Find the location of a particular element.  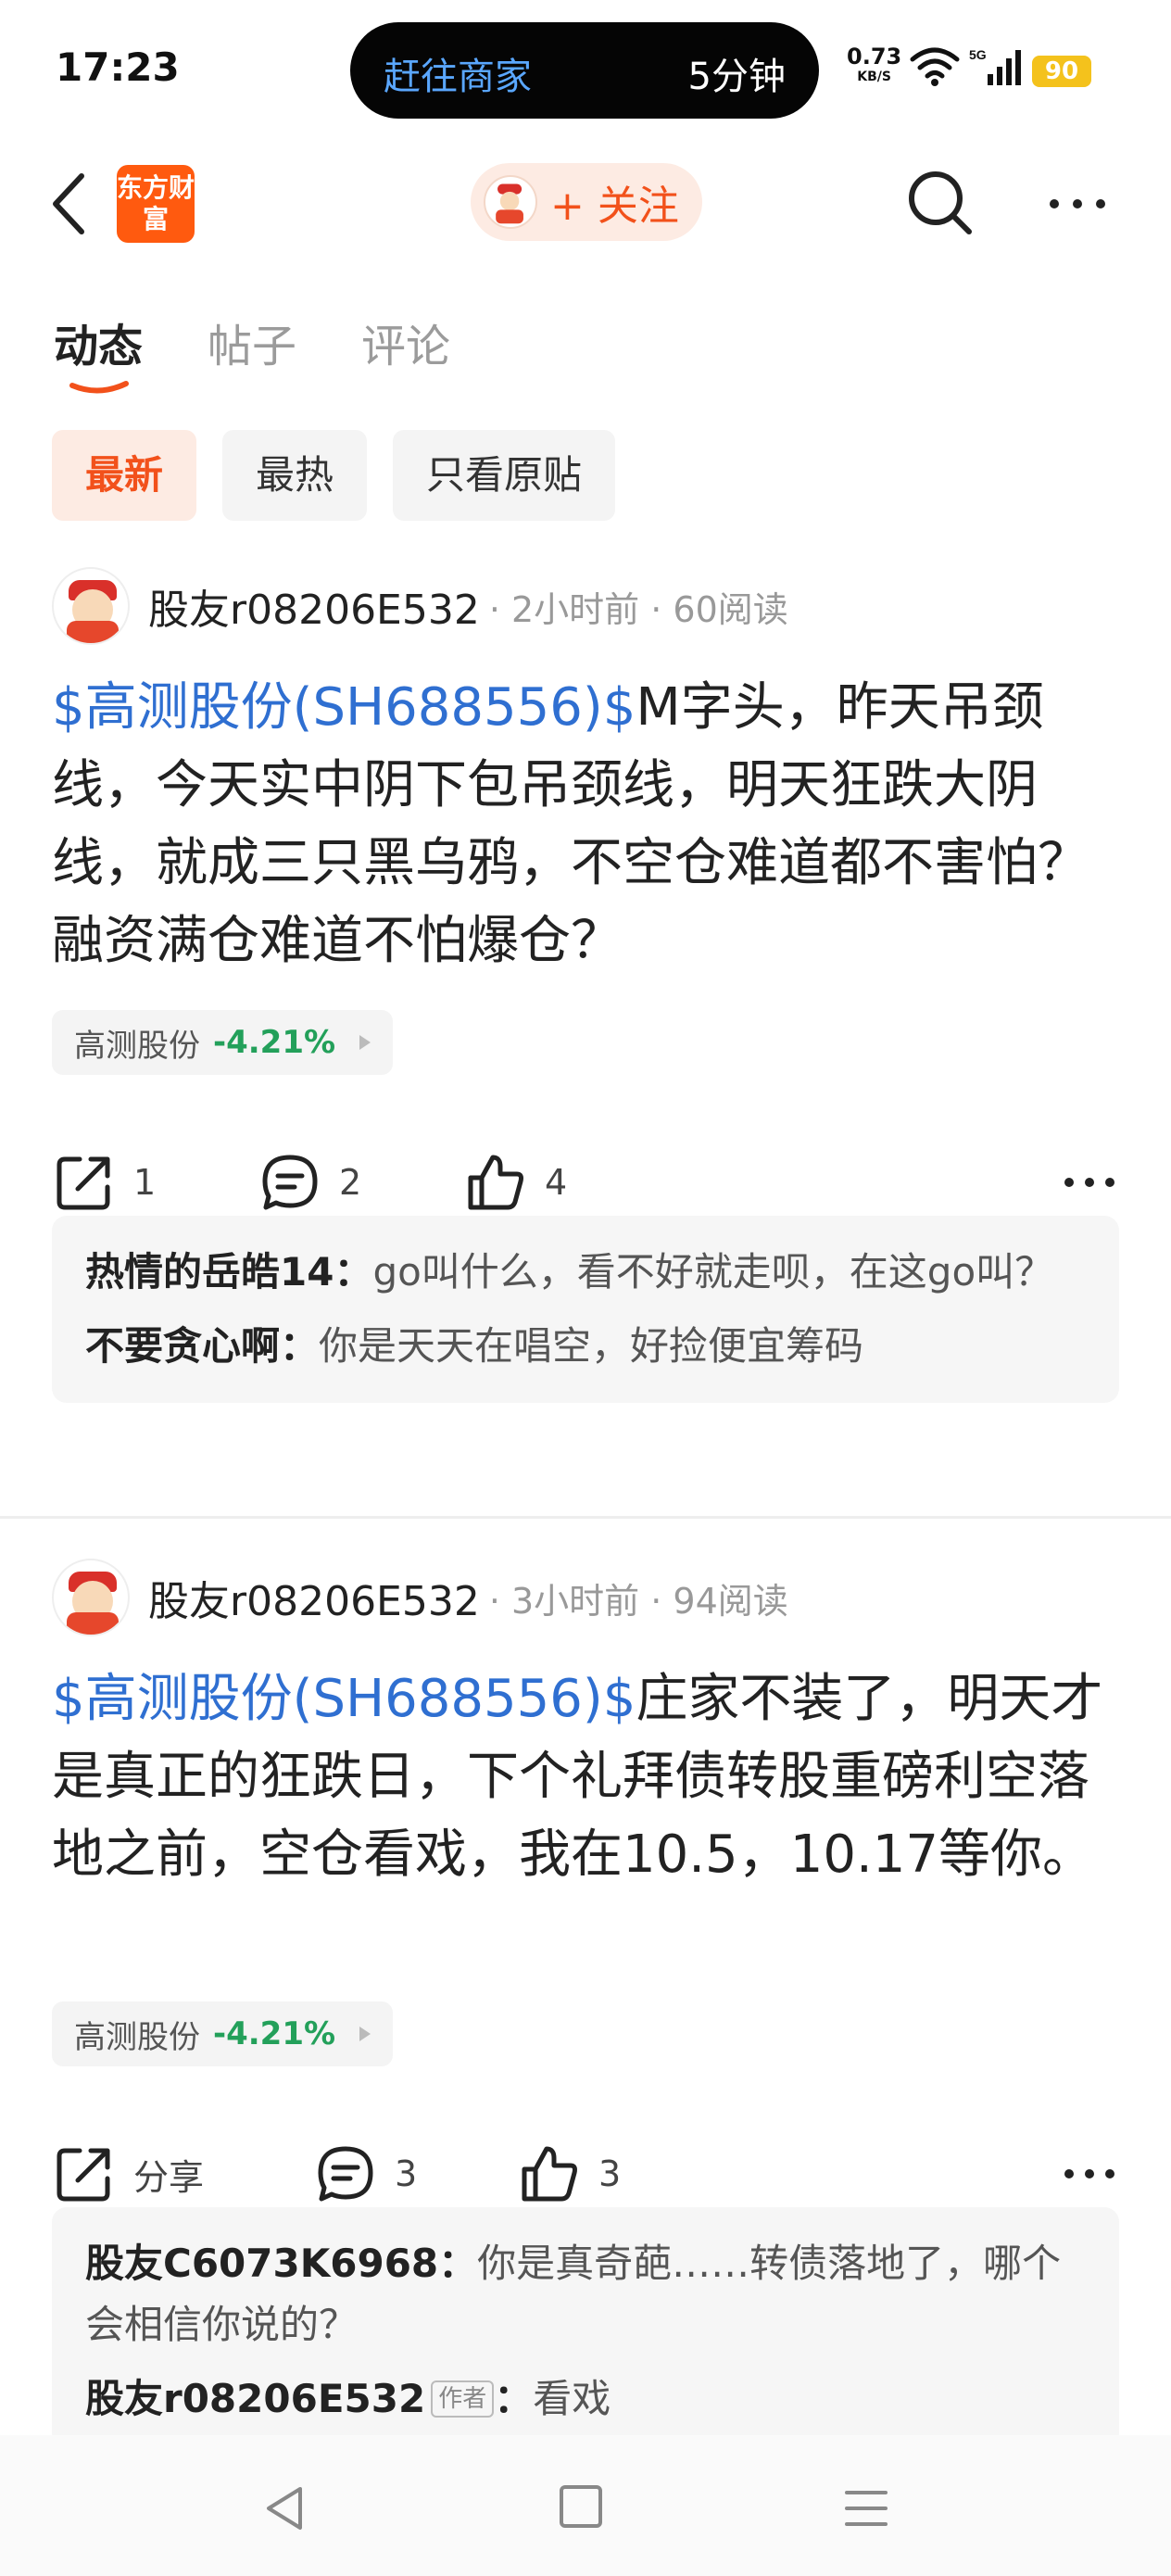

comment-item: 不要贪心啊：你是天天在唱空，好捡便宜筹码 is located at coordinates (585, 1346).